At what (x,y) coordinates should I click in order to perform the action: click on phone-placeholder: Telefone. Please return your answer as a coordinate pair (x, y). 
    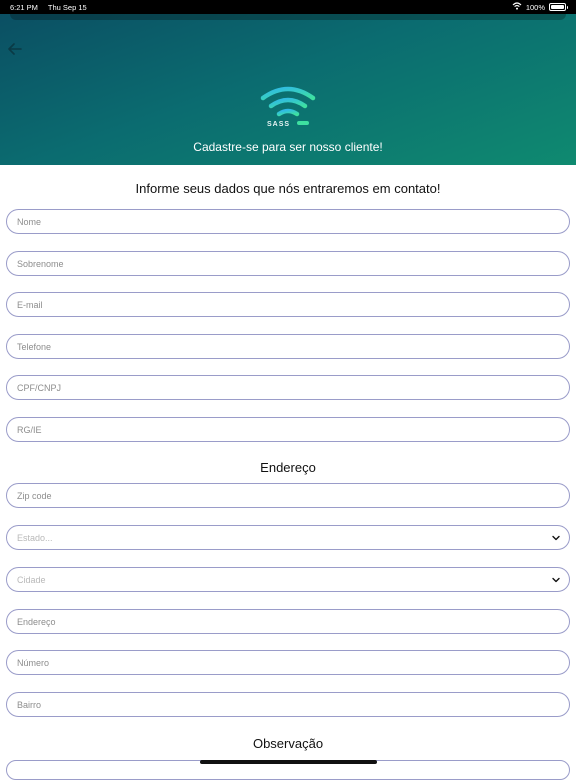
    Looking at the image, I should click on (34, 346).